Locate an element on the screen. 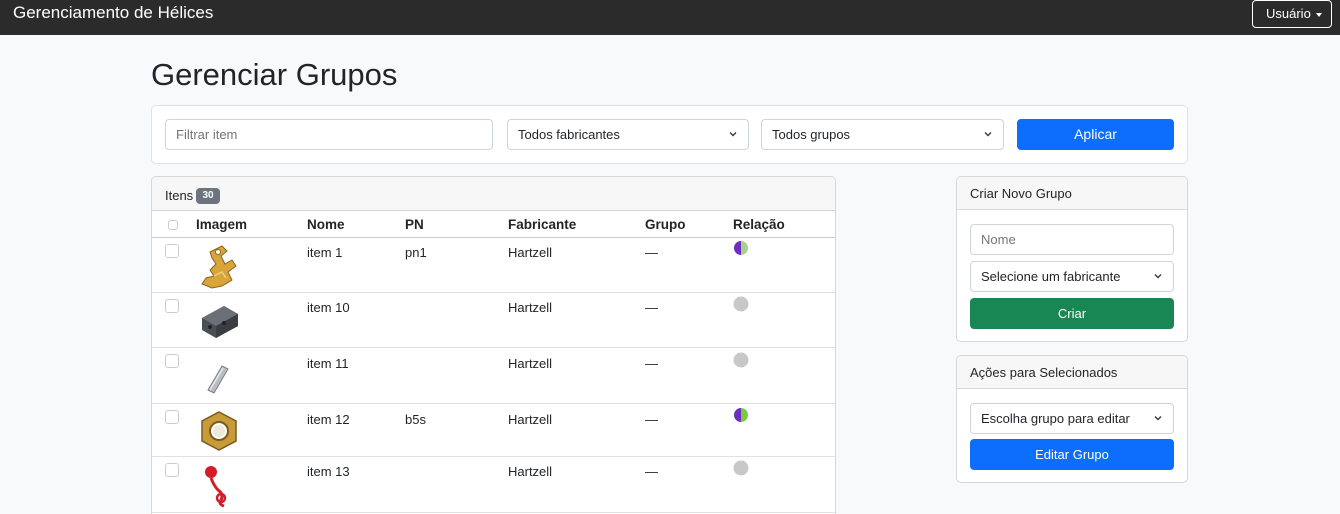  edit-group-button: Editar Grupo is located at coordinates (1072, 454).